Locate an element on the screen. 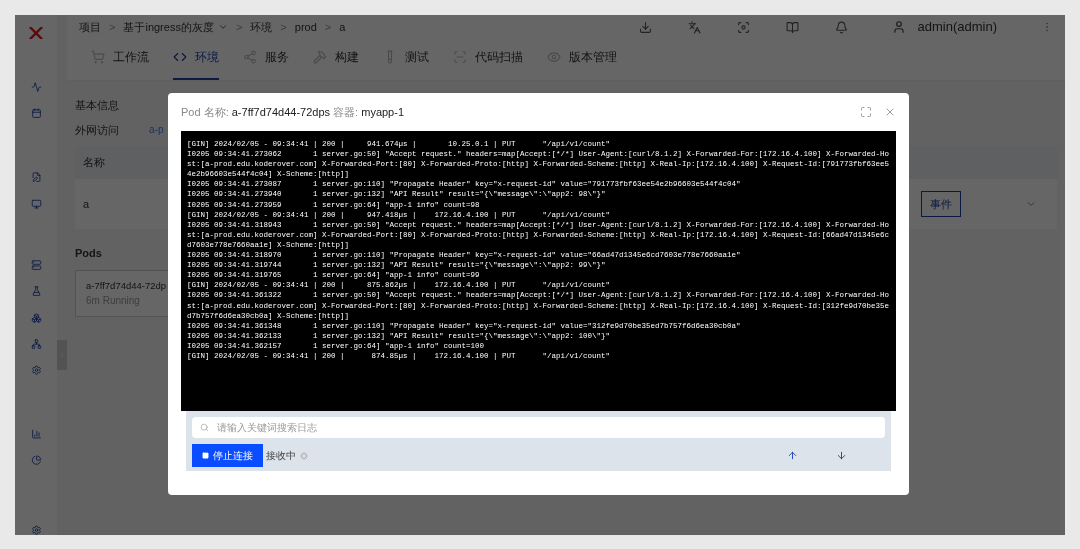 The width and height of the screenshot is (1080, 549). pods-title: Pods is located at coordinates (88, 253).